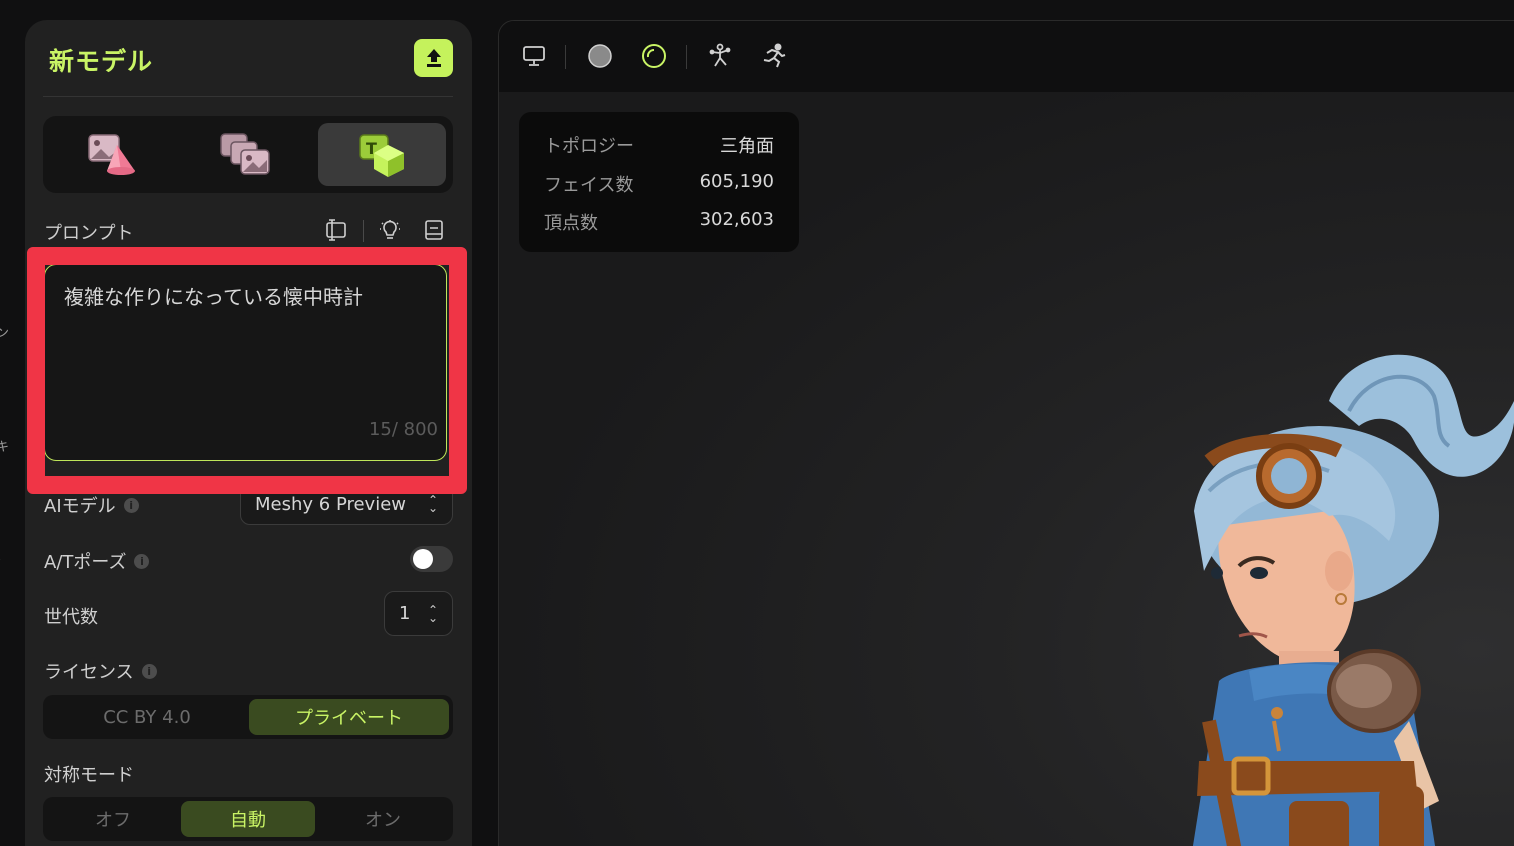 This screenshot has height=846, width=1514. I want to click on upload-button, so click(433, 58).